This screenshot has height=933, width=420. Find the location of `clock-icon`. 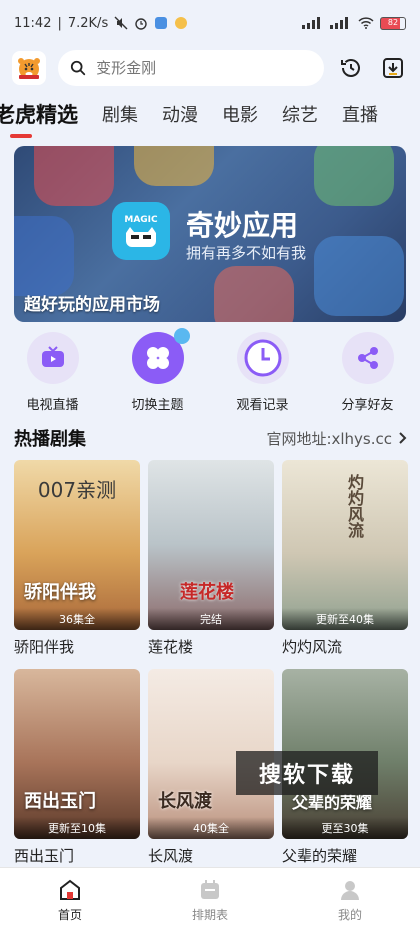

clock-icon is located at coordinates (262, 358).